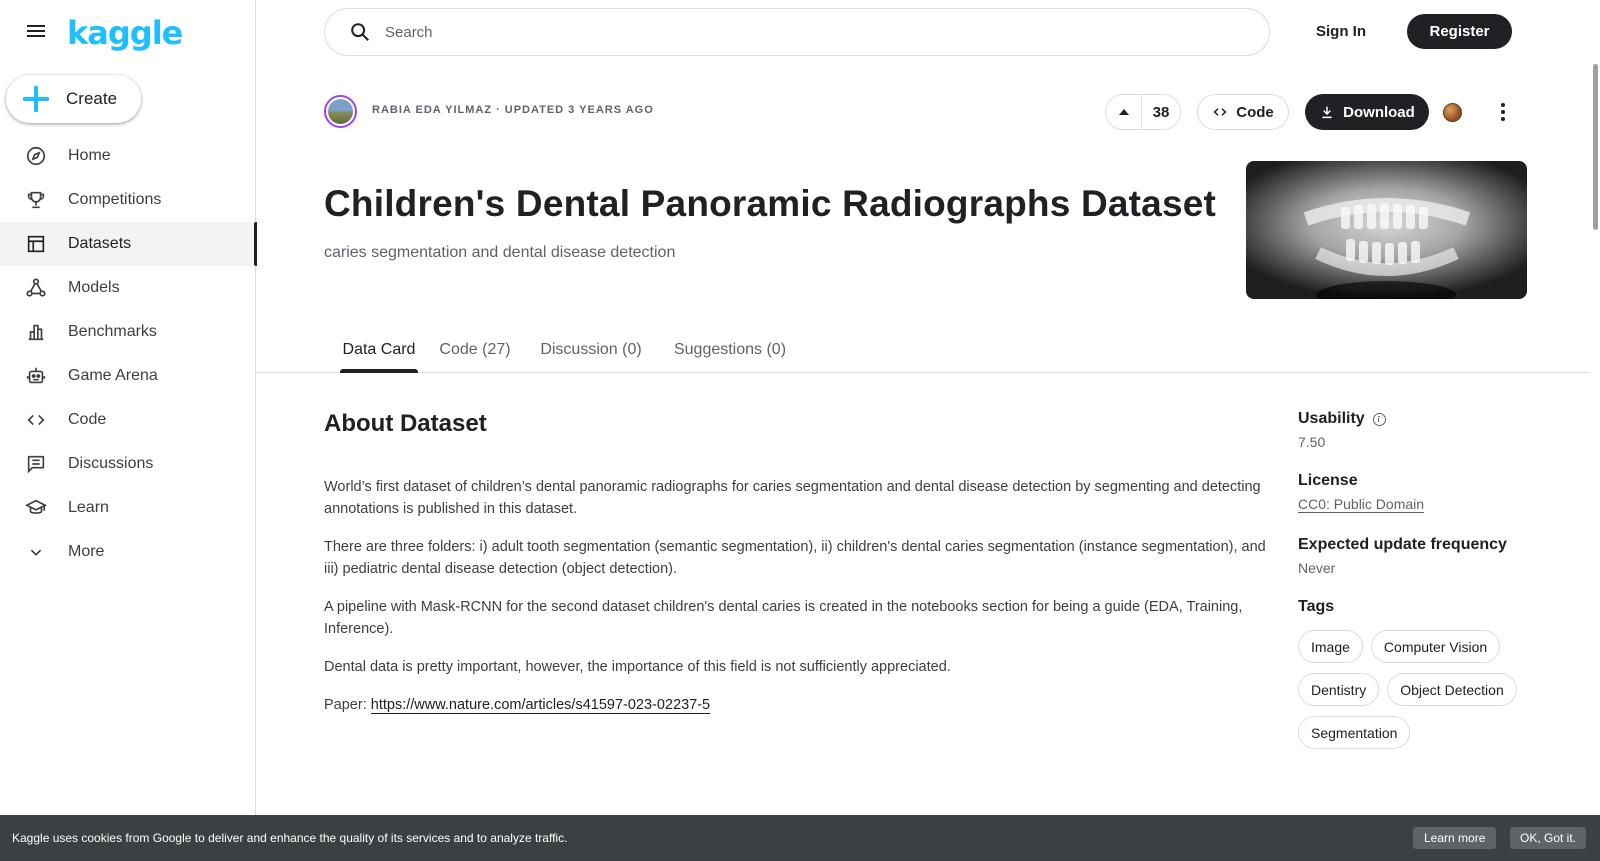  I want to click on compass-icon, so click(36, 156).